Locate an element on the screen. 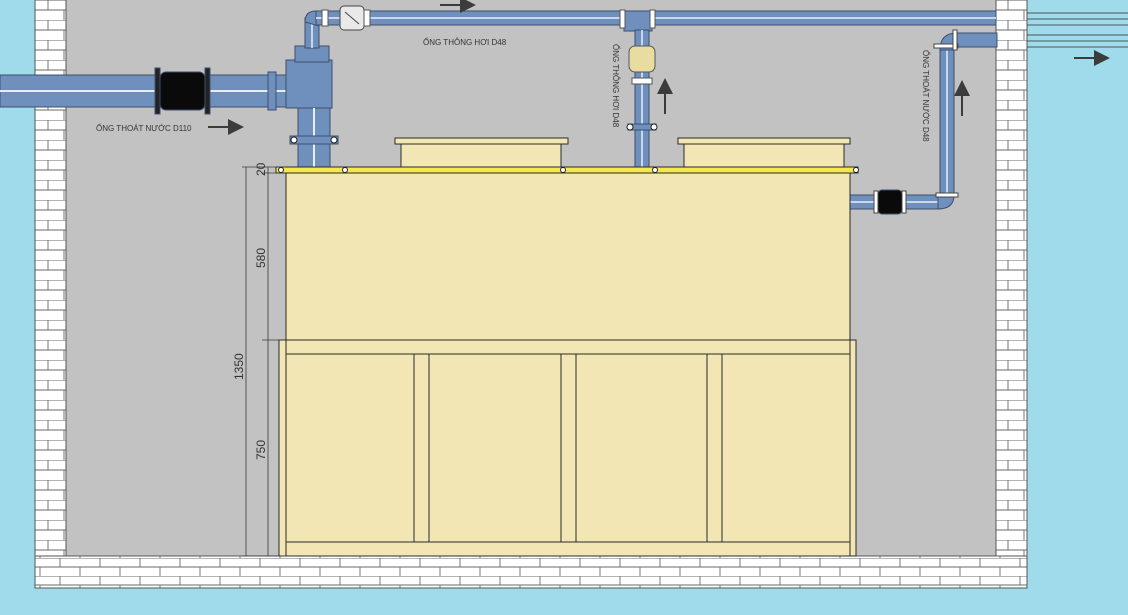  manhole-neck-left is located at coordinates (481, 156).